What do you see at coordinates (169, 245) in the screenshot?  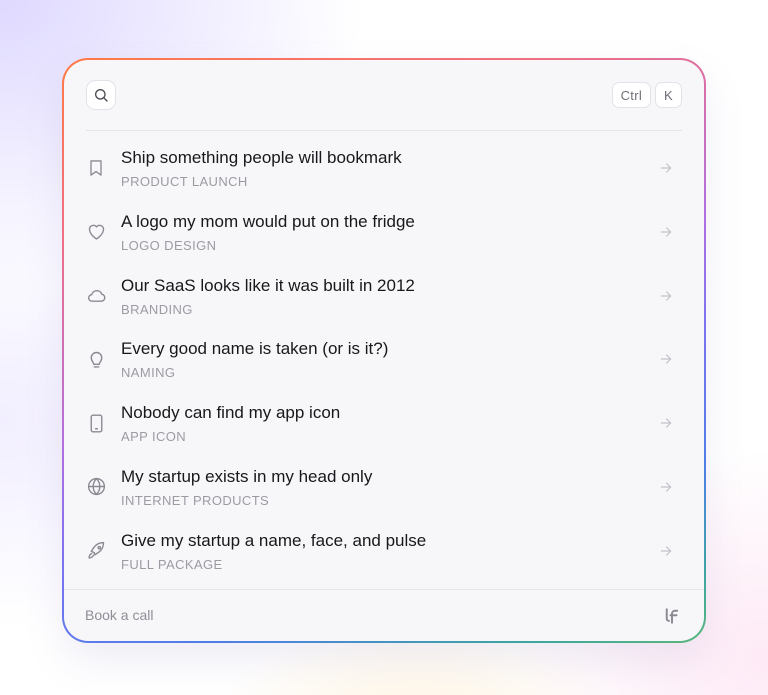 I see `command-item-category: LOGO DESIGN` at bounding box center [169, 245].